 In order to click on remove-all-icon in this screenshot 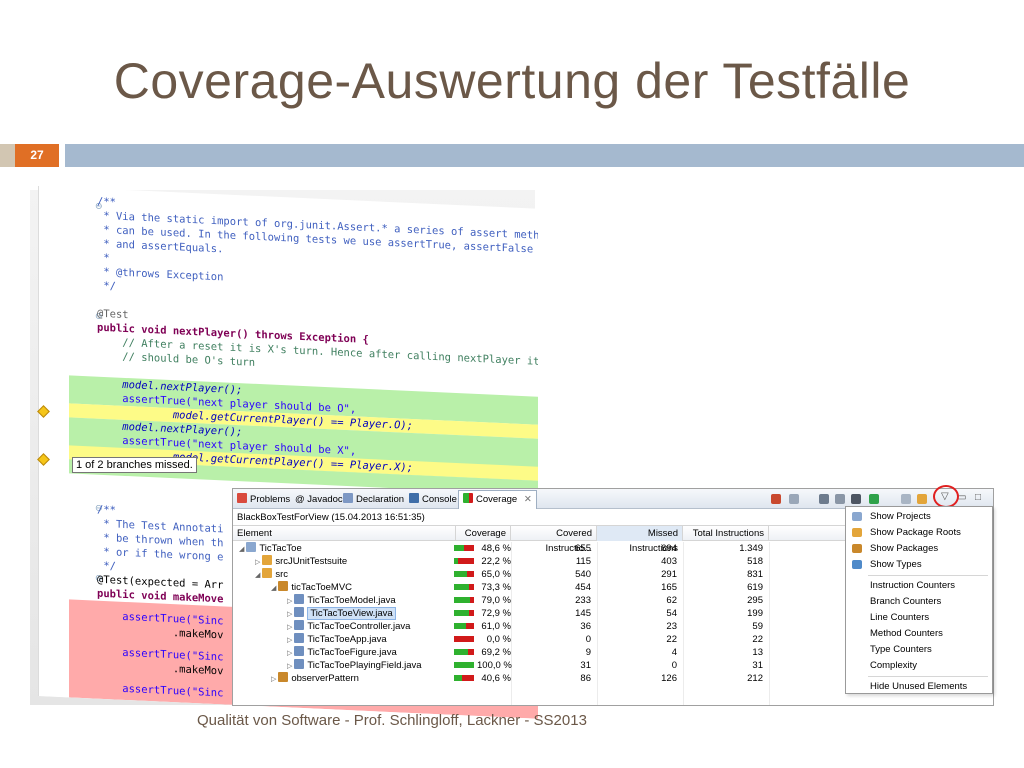, I will do `click(840, 499)`.